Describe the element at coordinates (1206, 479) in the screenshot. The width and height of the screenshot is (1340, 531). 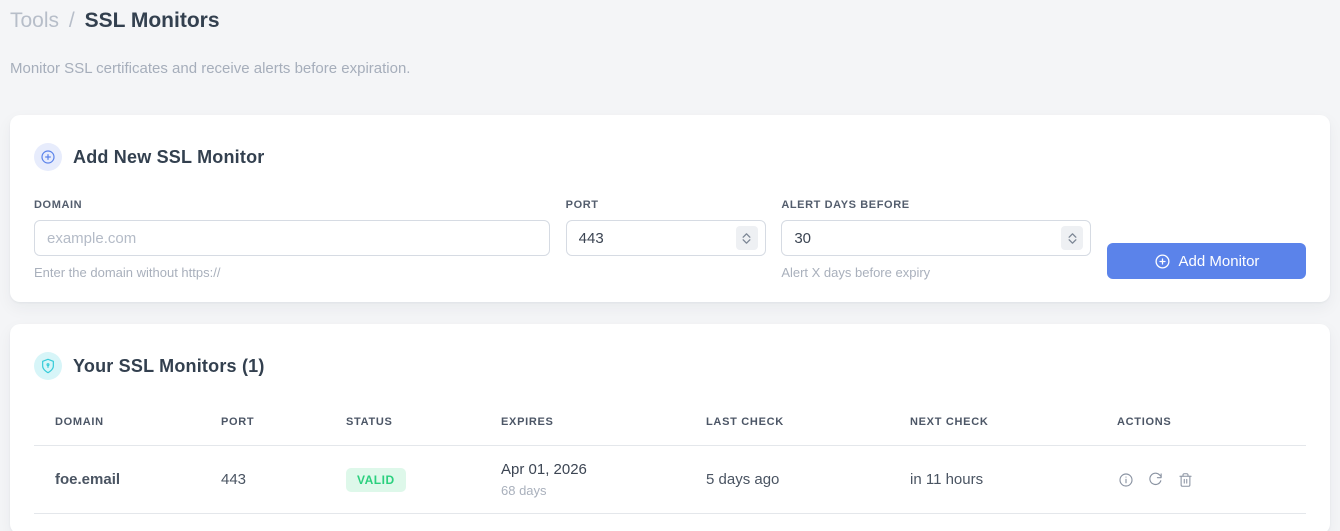
I see `row-actions` at that location.